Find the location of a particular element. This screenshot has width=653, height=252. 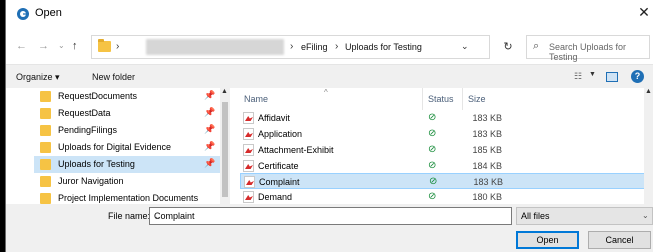

up-arrow-icon: ↑ is located at coordinates (75, 46).